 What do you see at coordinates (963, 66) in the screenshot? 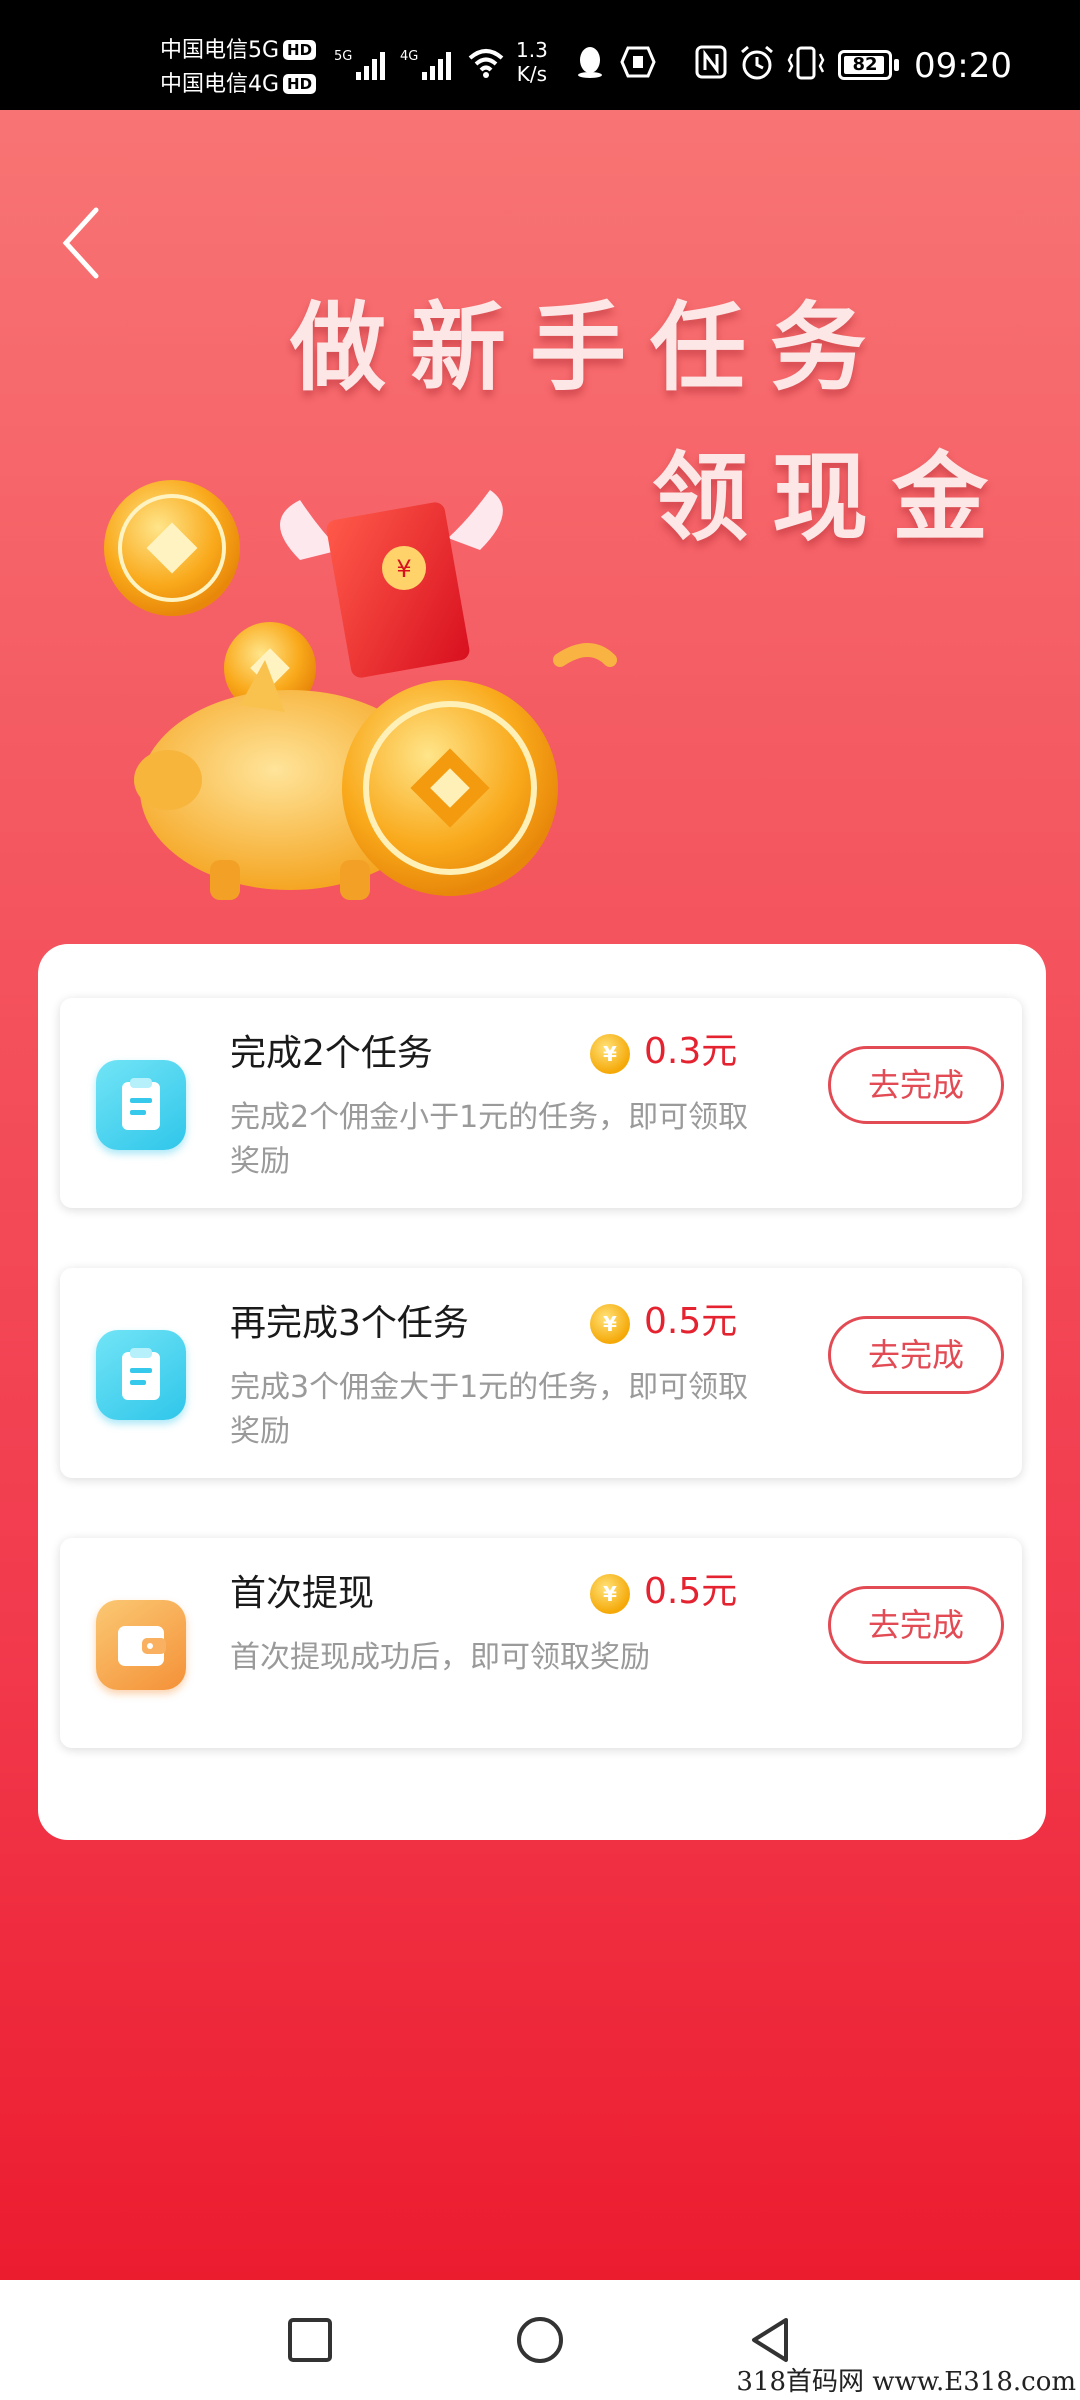
I see `clock: 09:20` at bounding box center [963, 66].